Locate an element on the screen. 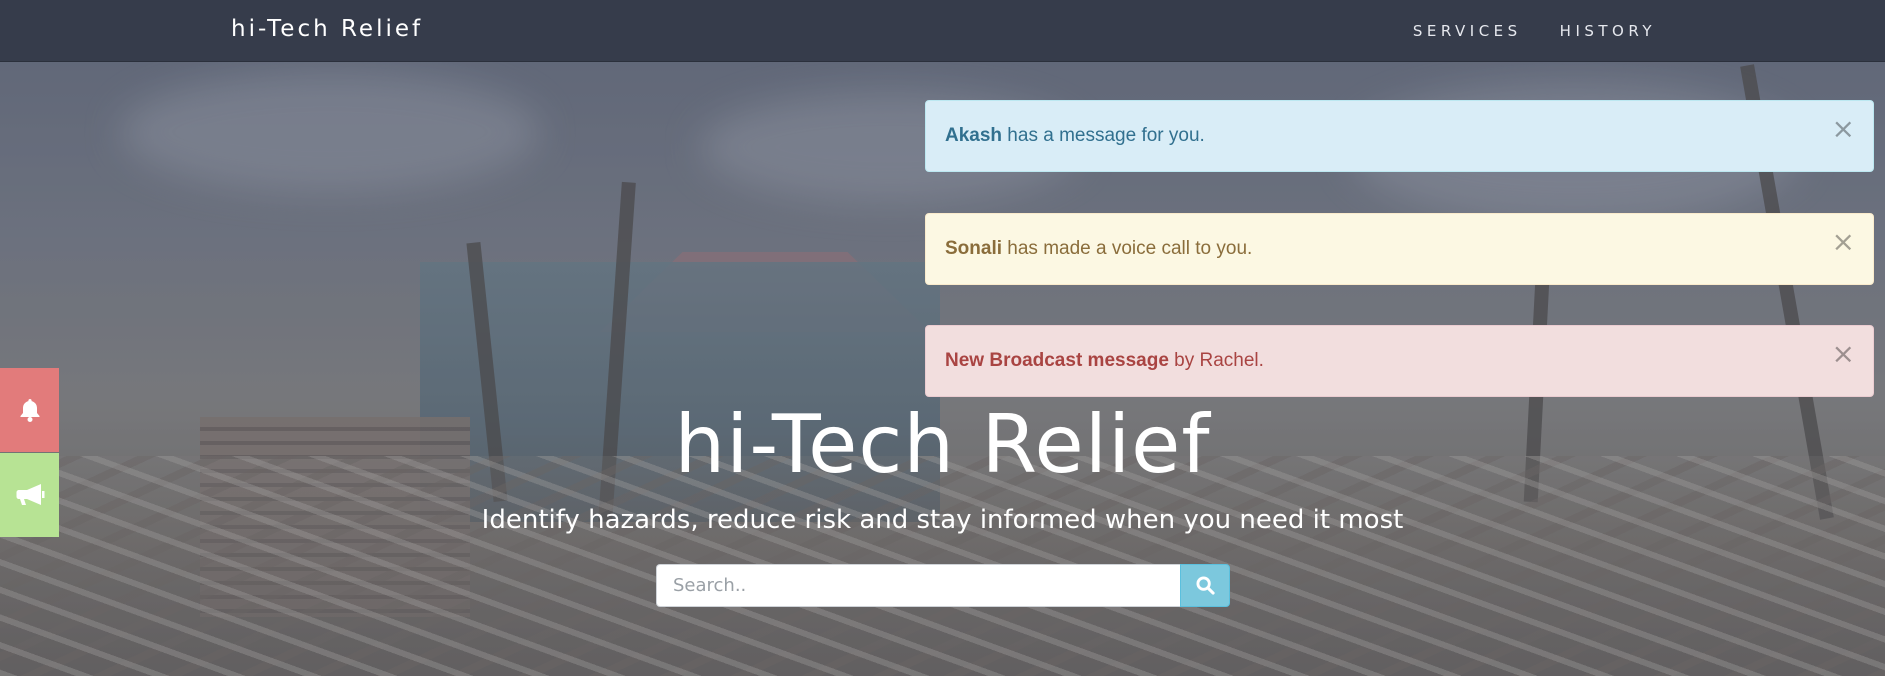 The height and width of the screenshot is (676, 1885). hero-title: hi-Tech Relief is located at coordinates (942, 444).